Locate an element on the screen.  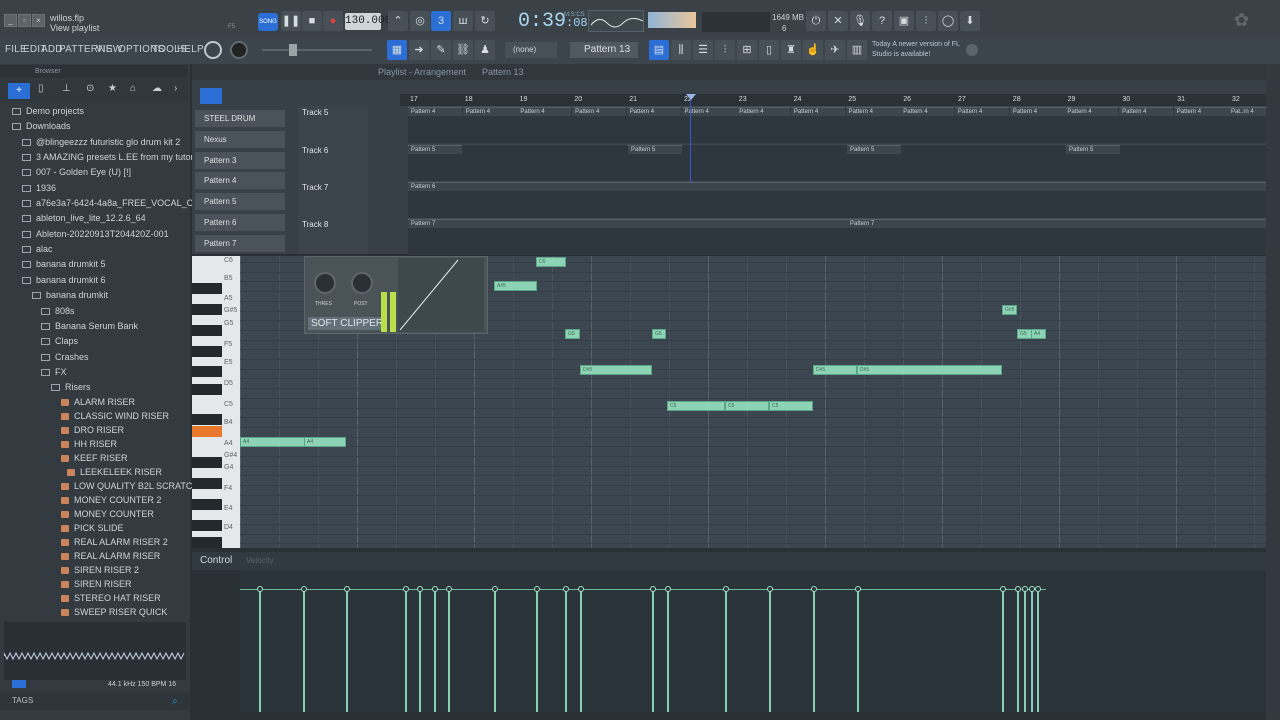
arrow-icon: ➜ is located at coordinates (419, 50).